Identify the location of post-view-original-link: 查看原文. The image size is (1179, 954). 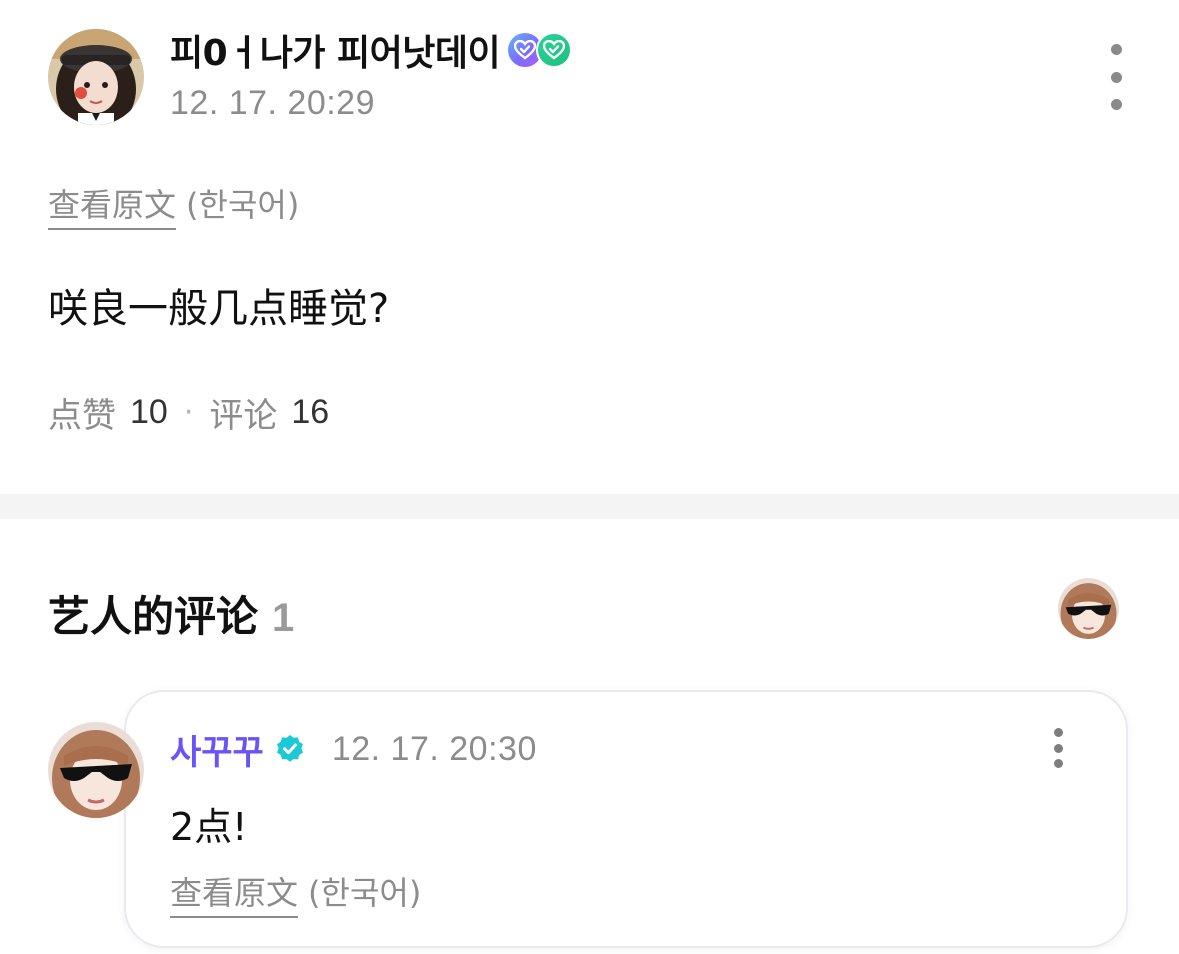
(112, 205).